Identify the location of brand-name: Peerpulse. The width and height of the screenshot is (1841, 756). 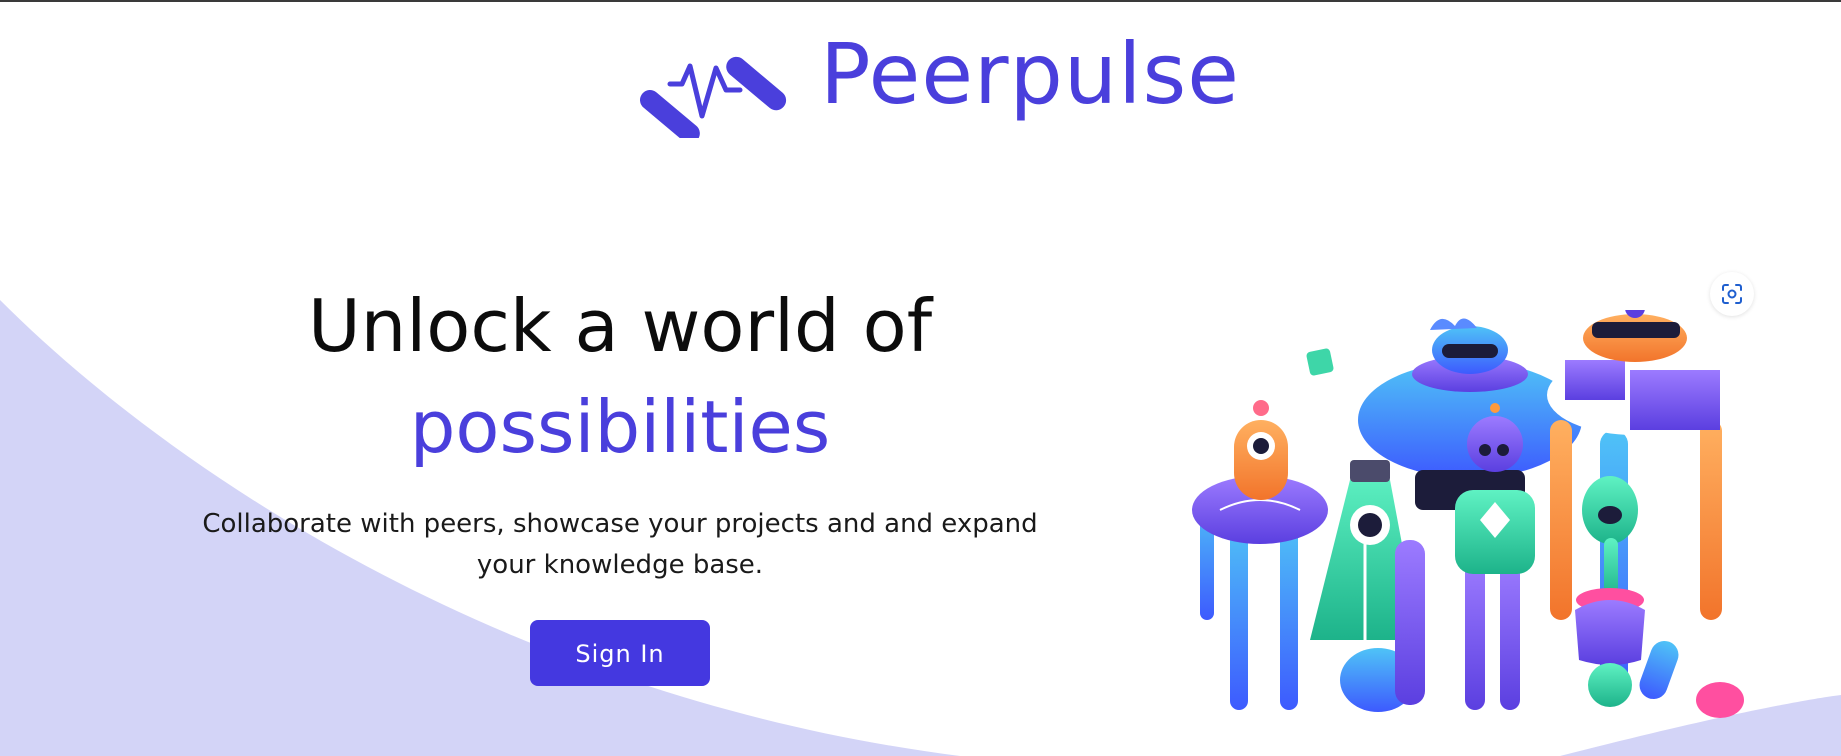
(1030, 74).